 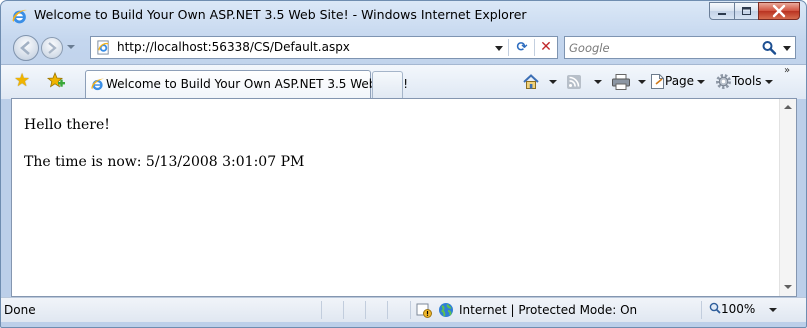 What do you see at coordinates (788, 107) in the screenshot?
I see `scroll-up-icon` at bounding box center [788, 107].